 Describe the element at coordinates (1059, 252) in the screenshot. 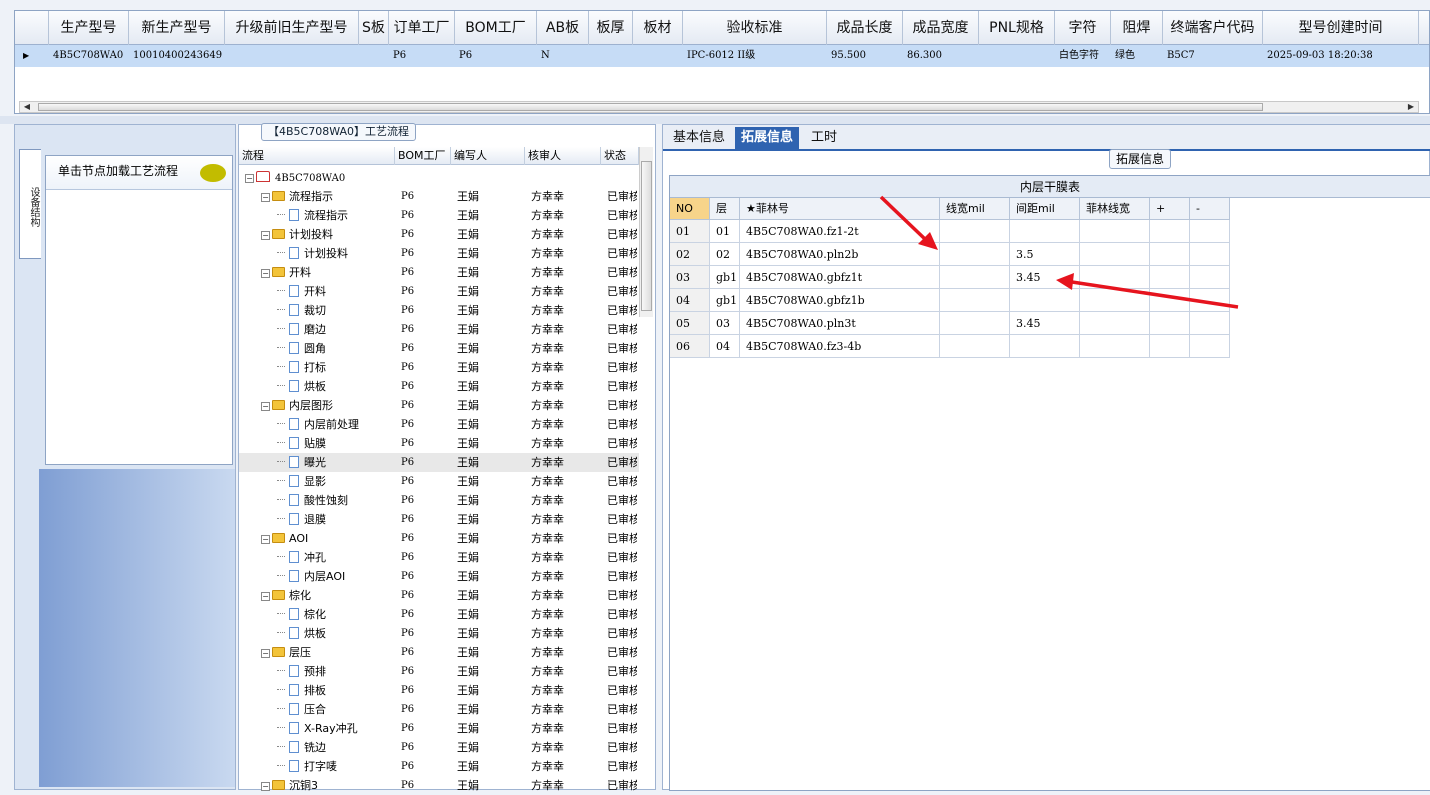

I see `annotation-arrows` at that location.